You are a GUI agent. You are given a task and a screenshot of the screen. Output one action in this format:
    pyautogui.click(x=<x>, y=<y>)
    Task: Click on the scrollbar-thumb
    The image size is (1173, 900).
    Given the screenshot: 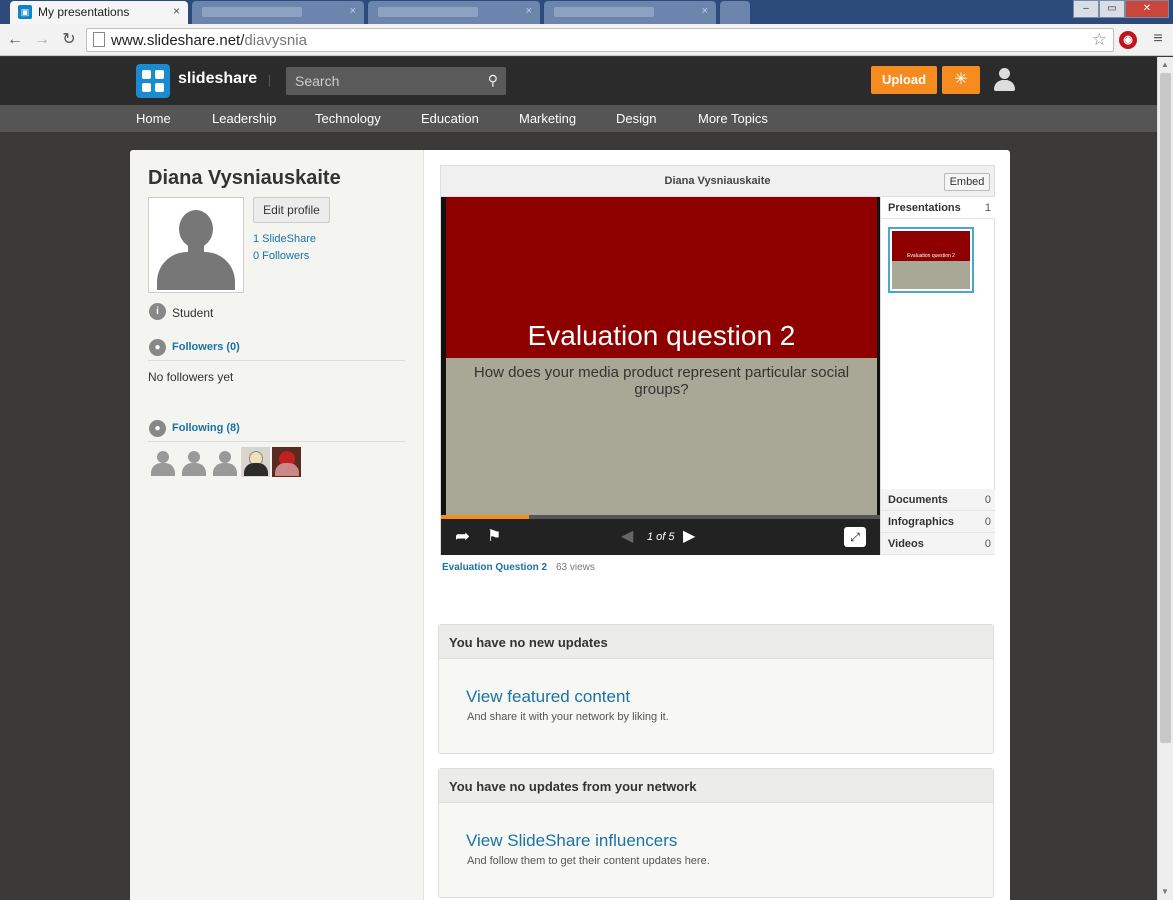 What is the action you would take?
    pyautogui.click(x=1165, y=408)
    